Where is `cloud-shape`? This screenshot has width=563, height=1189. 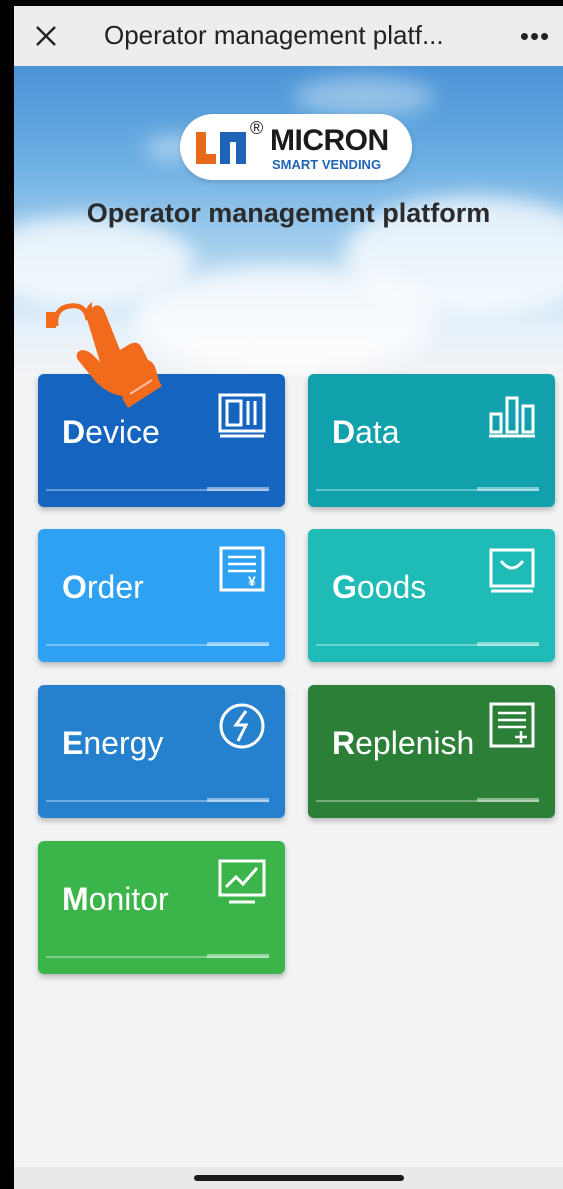
cloud-shape is located at coordinates (364, 96).